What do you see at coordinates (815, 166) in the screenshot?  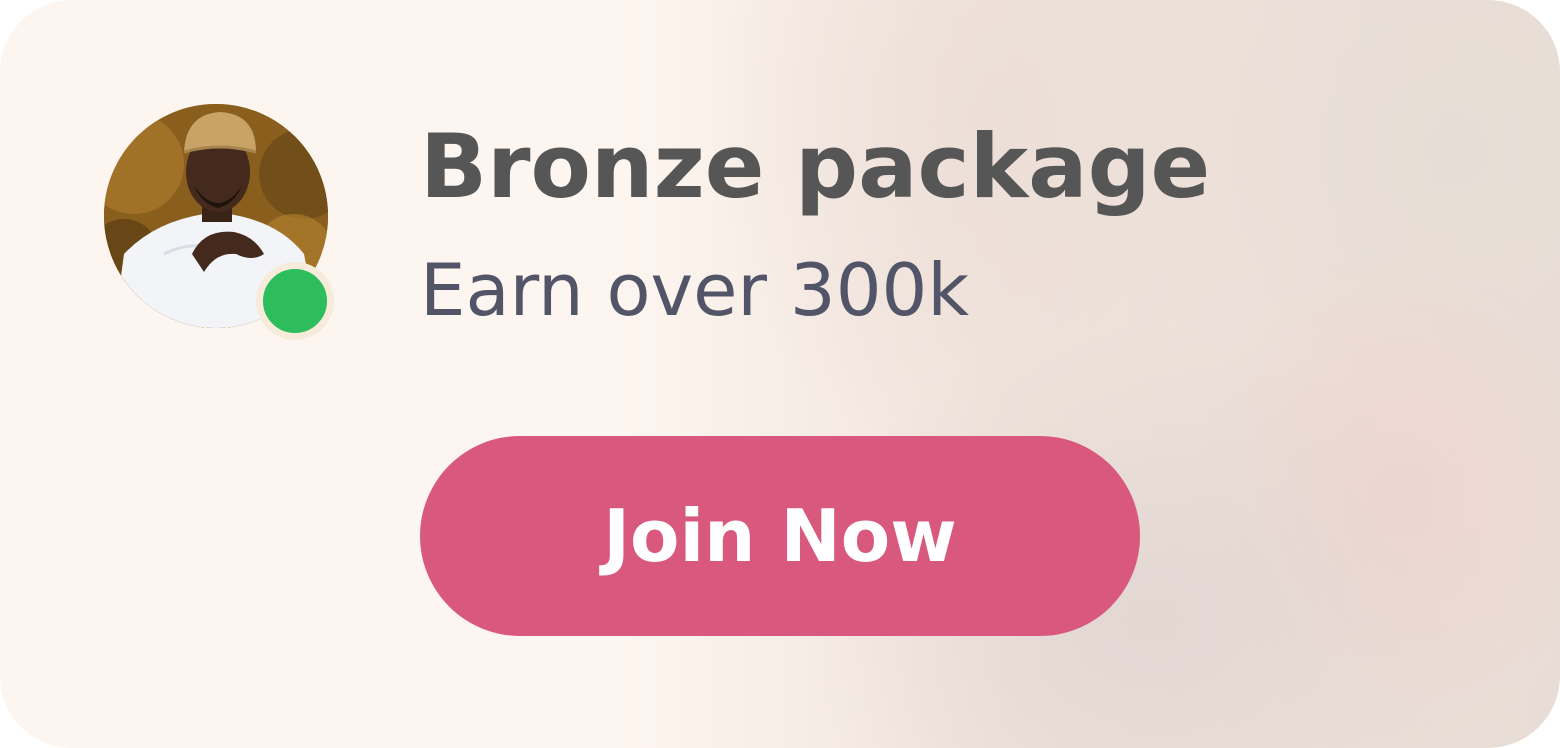 I see `package-title: Bronze package` at bounding box center [815, 166].